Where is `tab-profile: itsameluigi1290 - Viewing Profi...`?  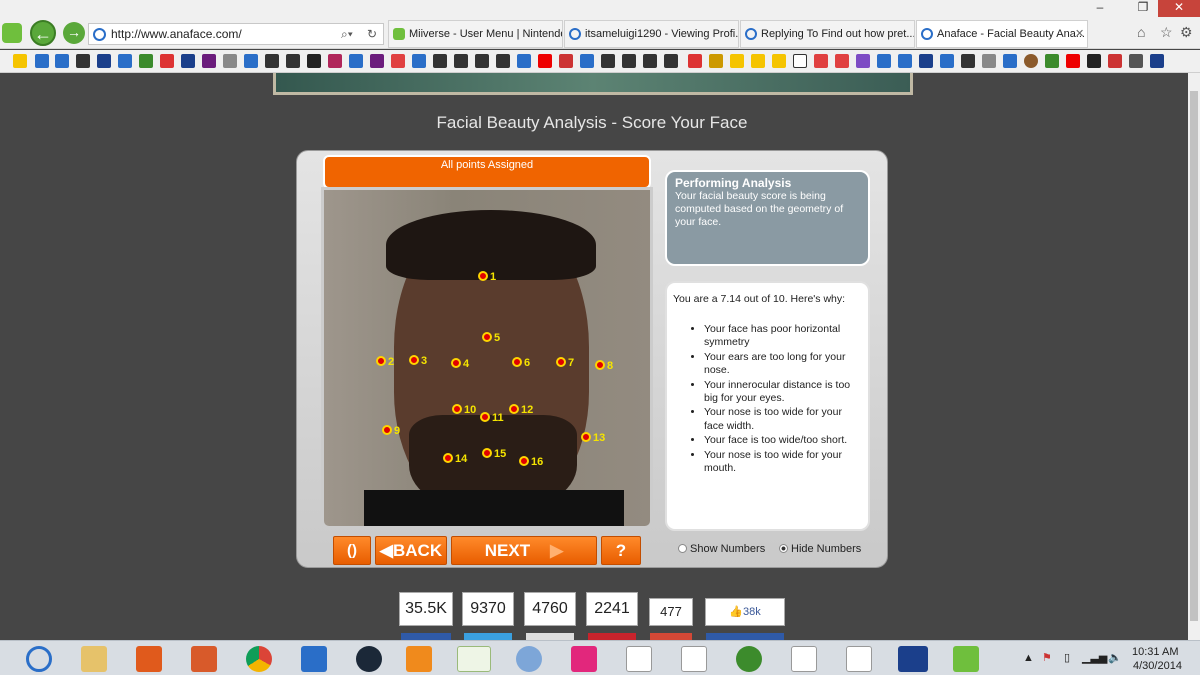 tab-profile: itsameluigi1290 - Viewing Profi... is located at coordinates (651, 34).